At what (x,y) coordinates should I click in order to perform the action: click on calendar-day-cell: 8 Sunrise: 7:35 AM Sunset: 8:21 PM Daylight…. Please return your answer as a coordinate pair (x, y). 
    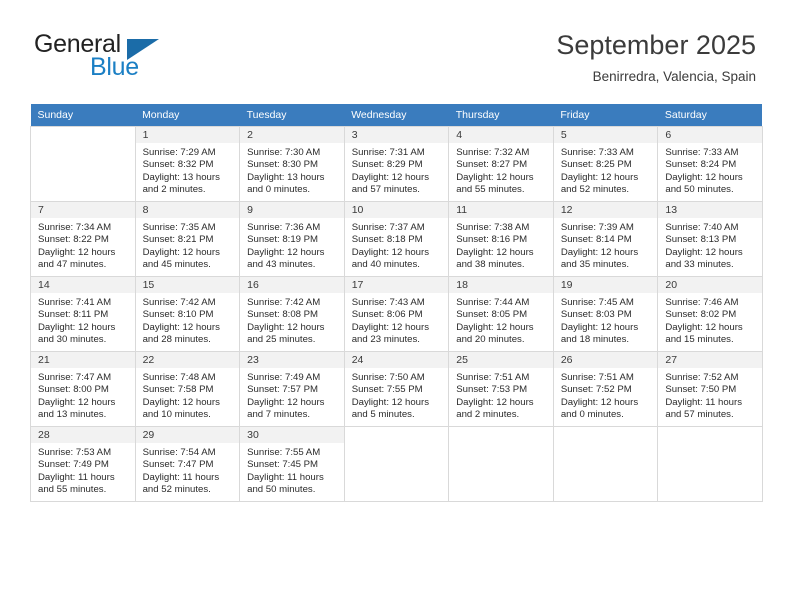
    Looking at the image, I should click on (187, 239).